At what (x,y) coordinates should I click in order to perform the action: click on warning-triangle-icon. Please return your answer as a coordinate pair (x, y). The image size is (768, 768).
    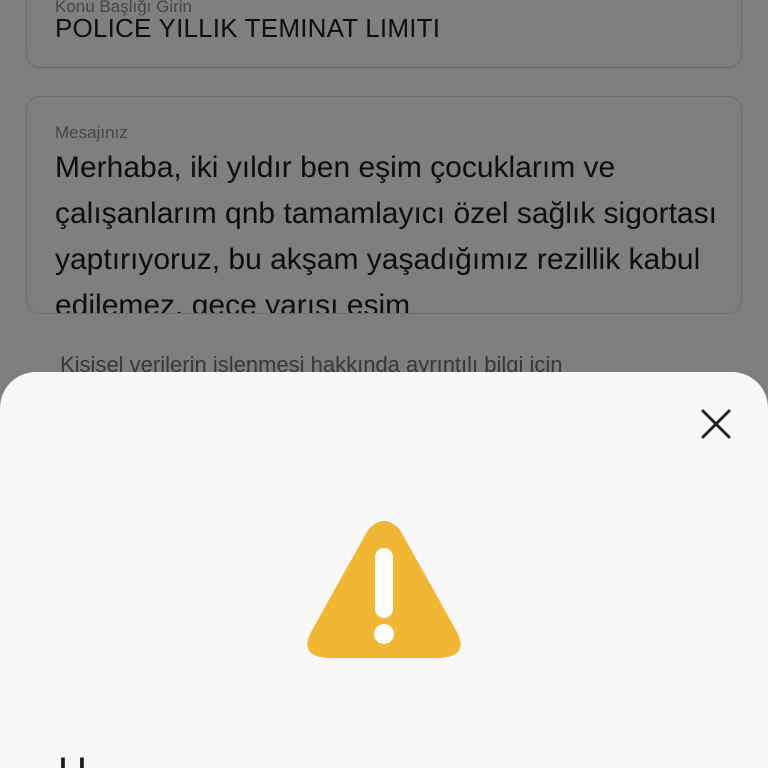
    Looking at the image, I should click on (384, 589).